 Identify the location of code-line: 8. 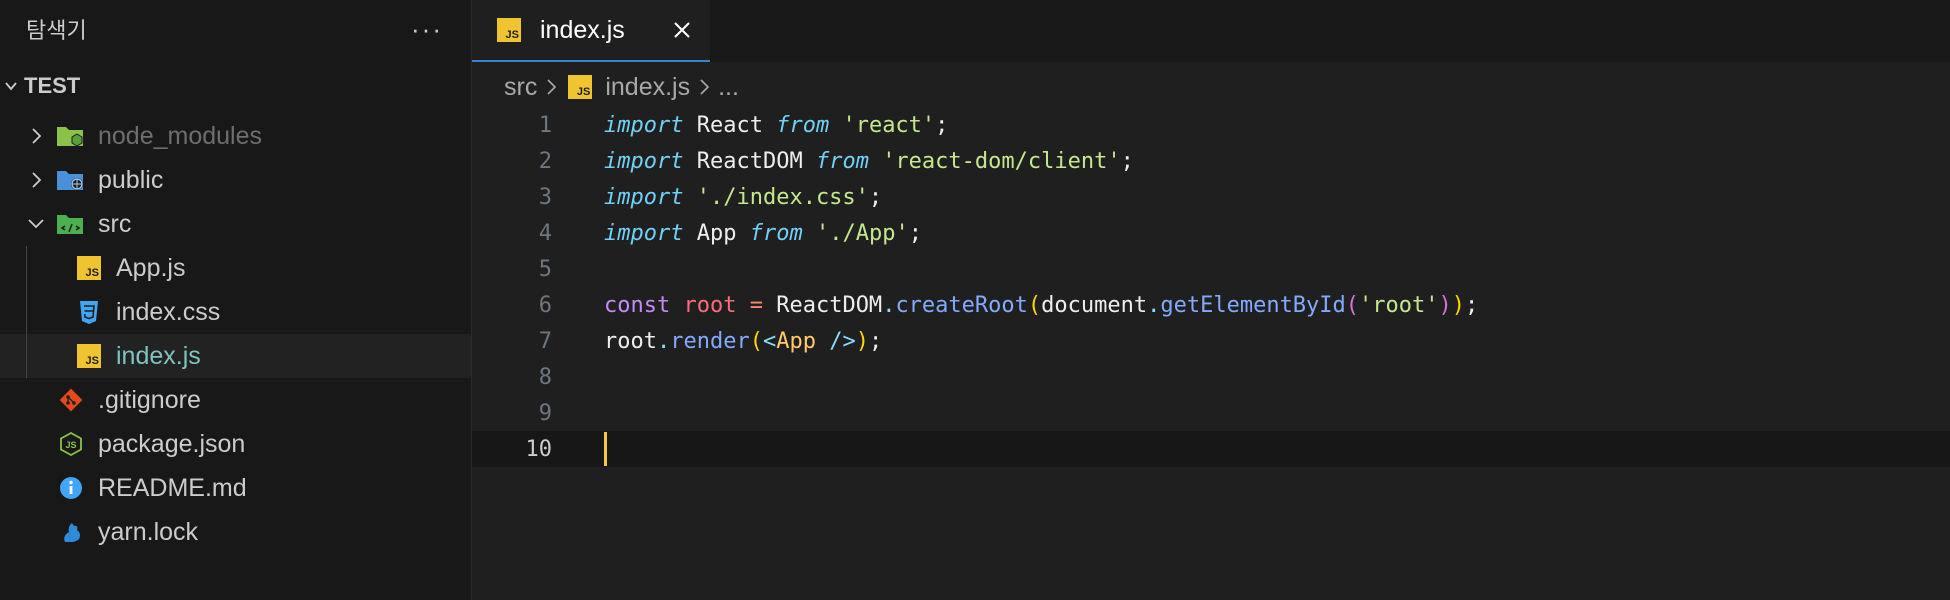
(1211, 377).